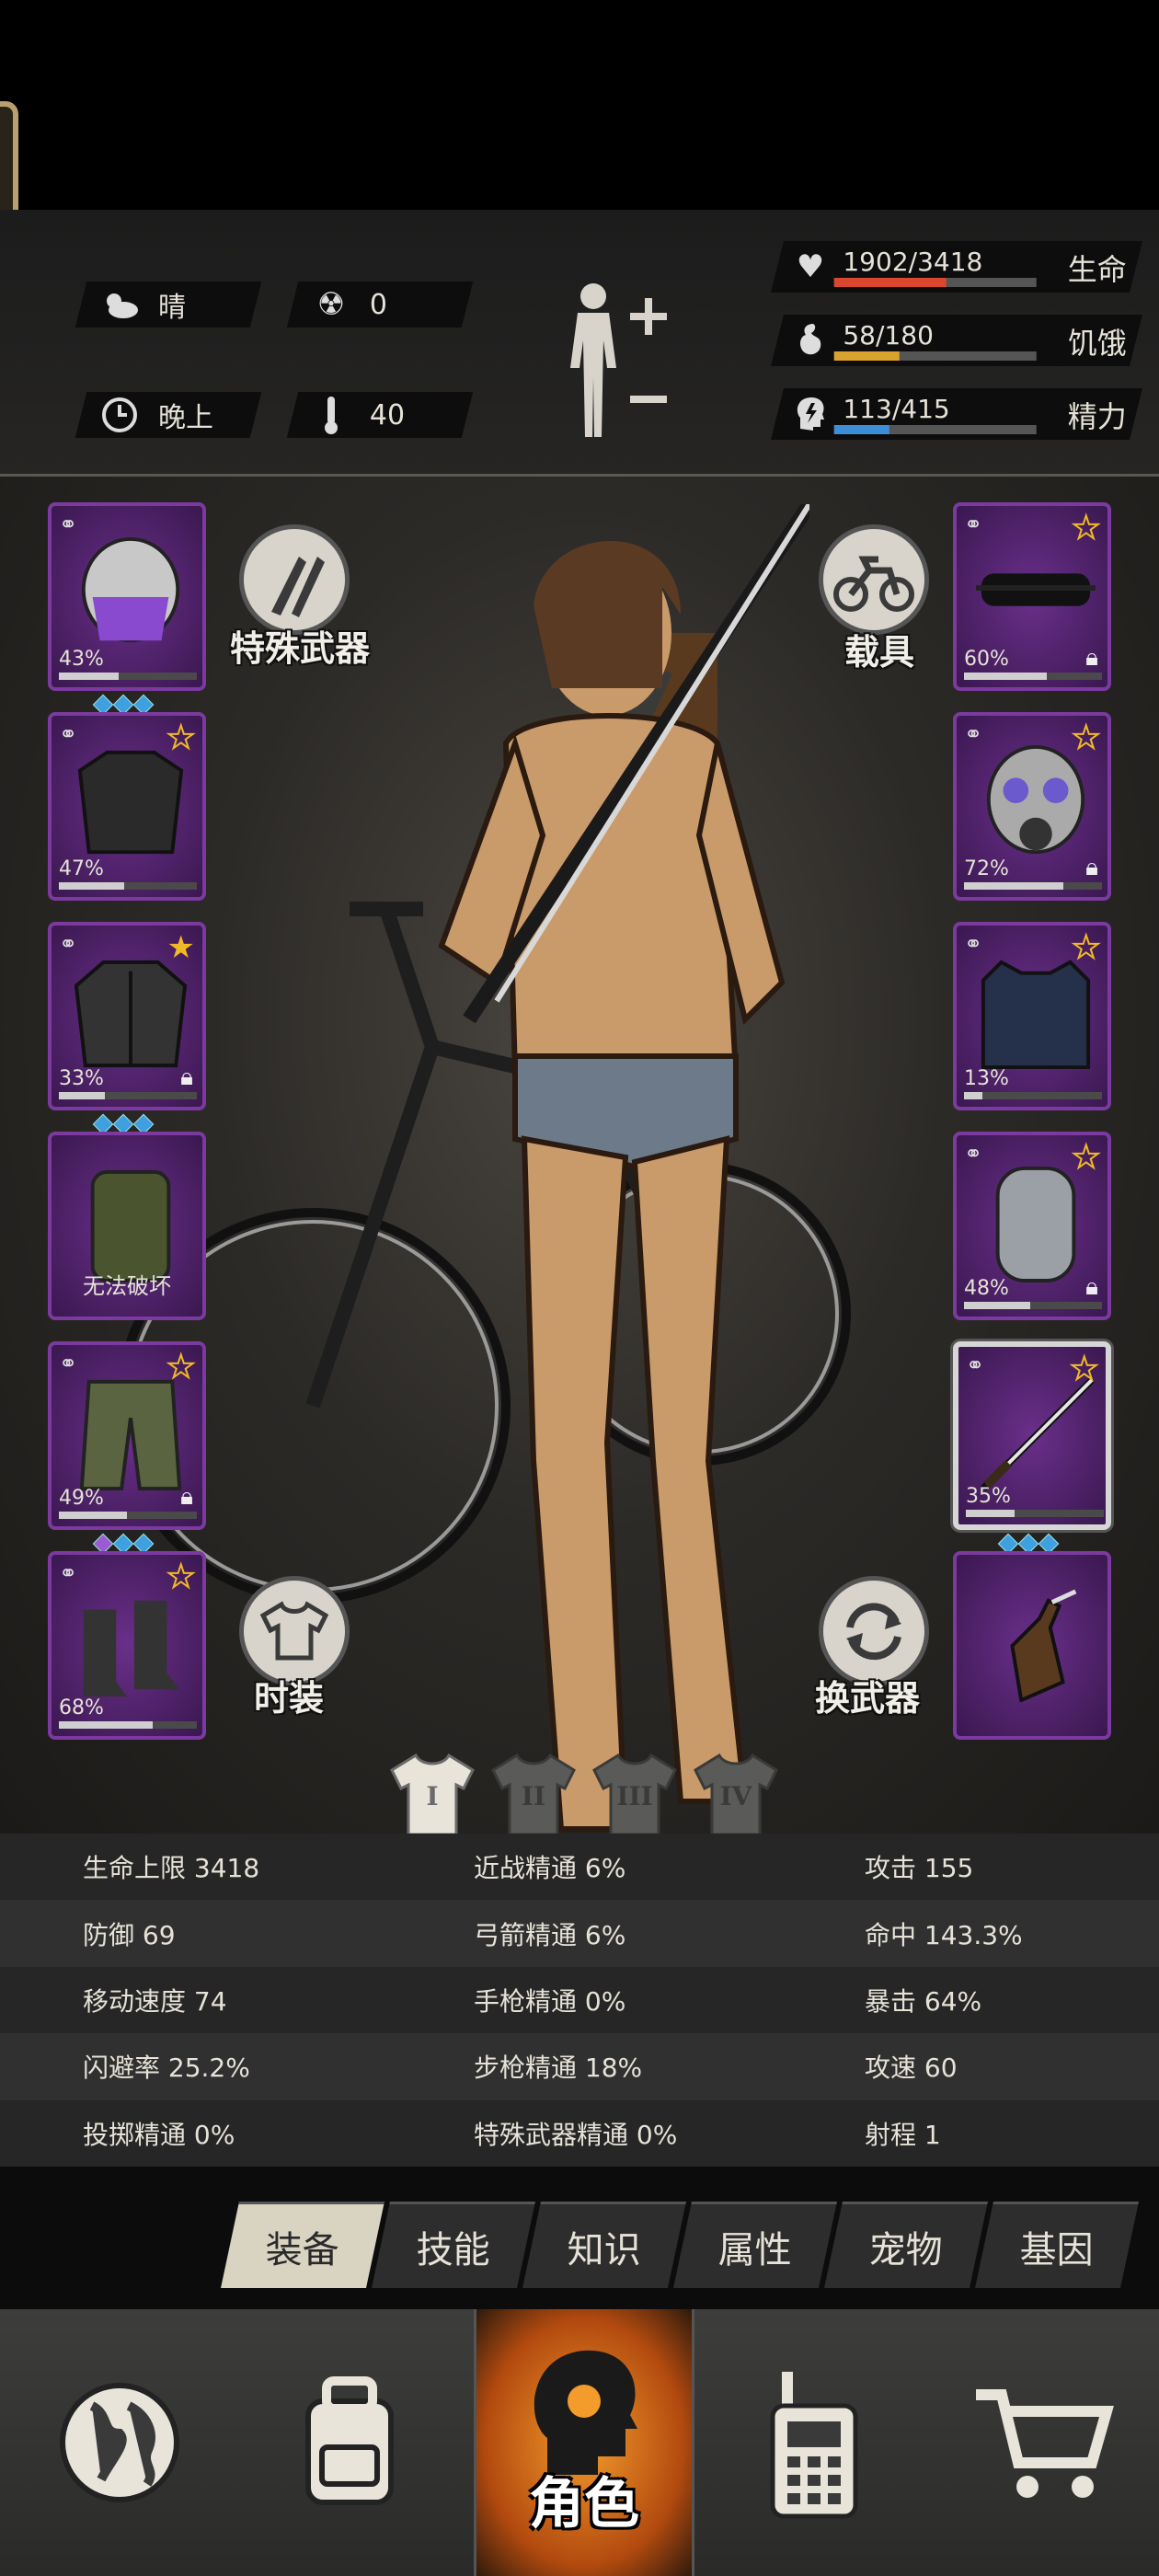 The height and width of the screenshot is (2576, 1159). I want to click on nav-radio, so click(814, 2442).